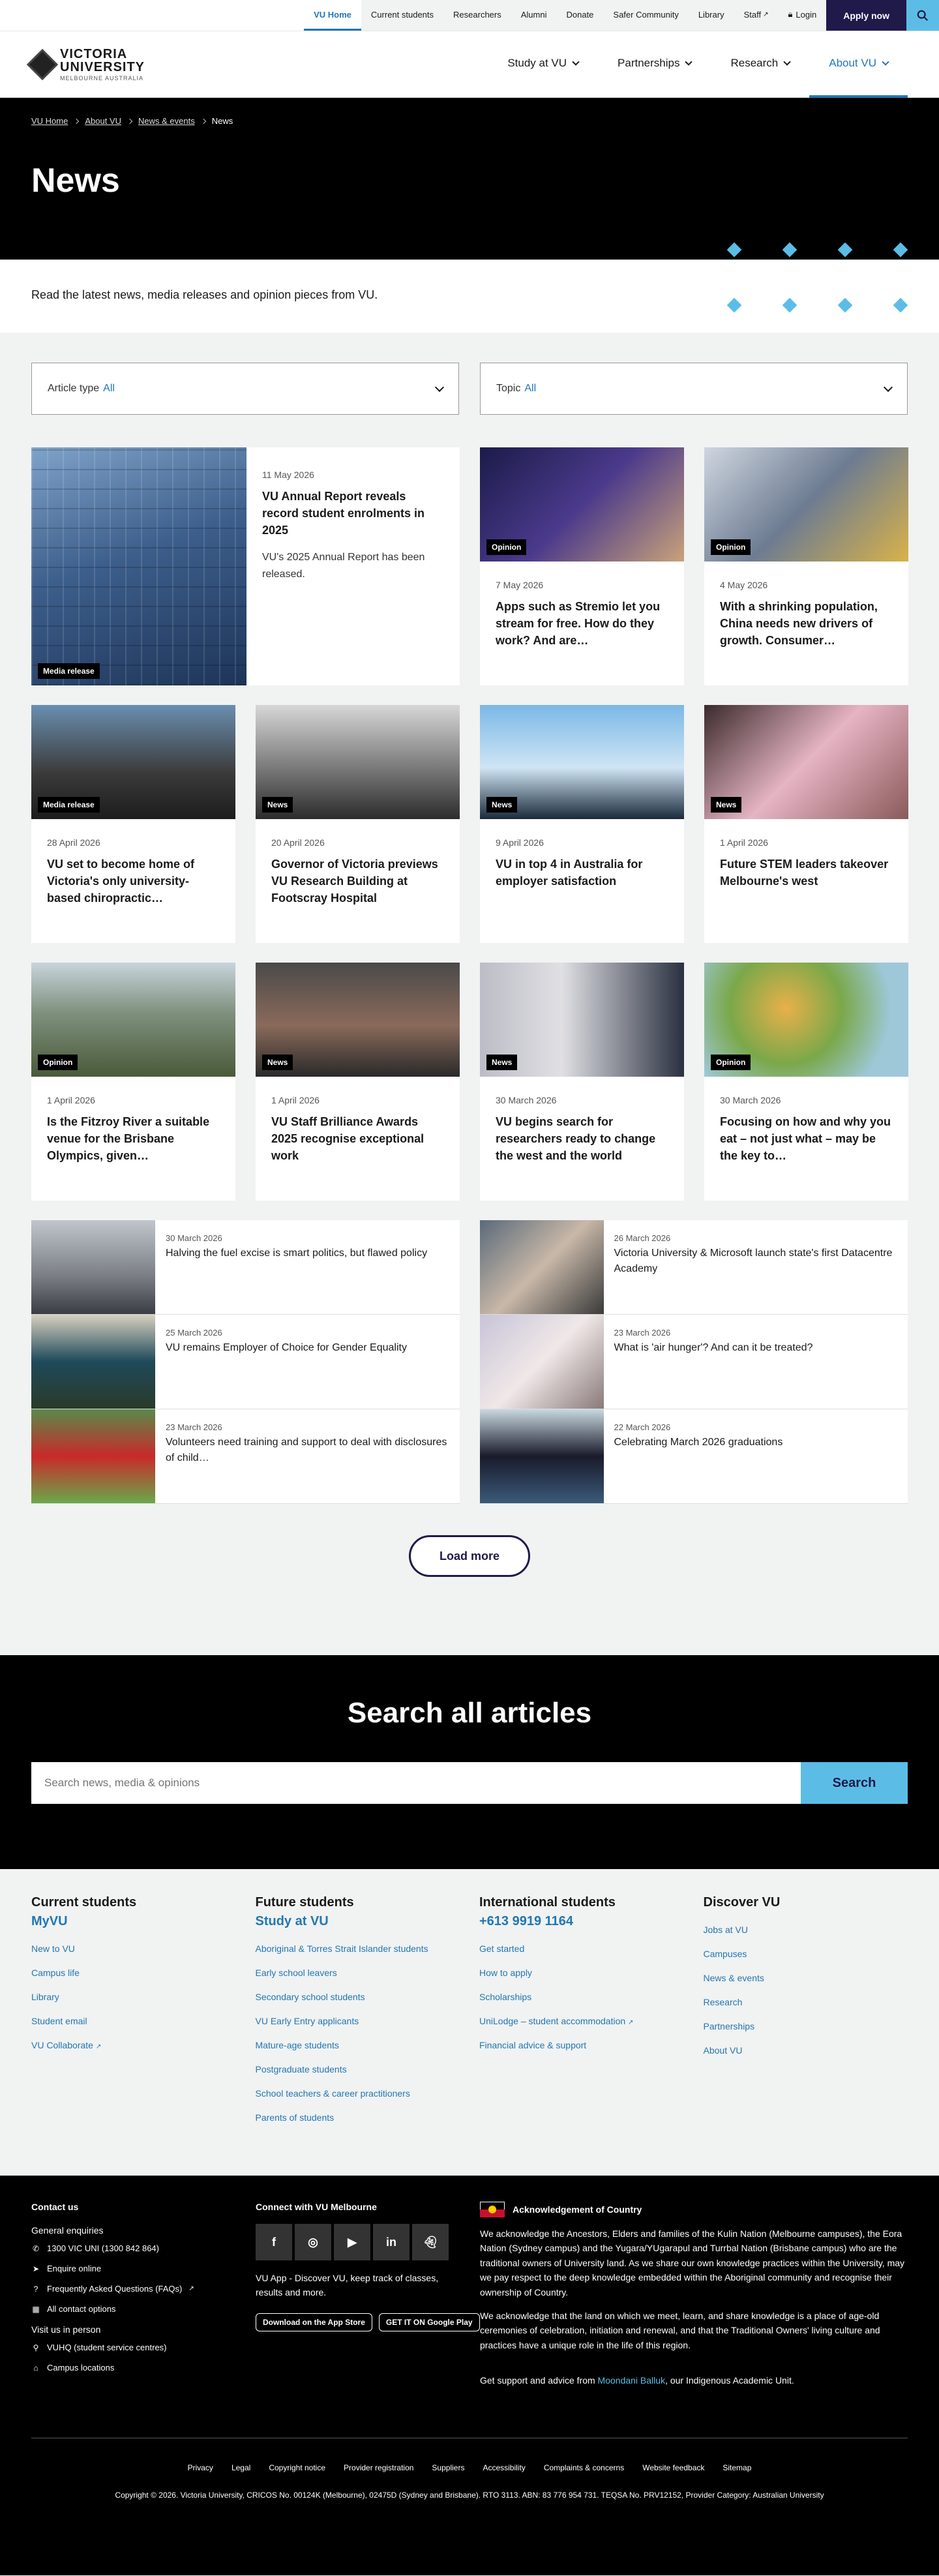 This screenshot has height=2576, width=939. What do you see at coordinates (534, 15) in the screenshot?
I see `util-alumni: Alumni` at bounding box center [534, 15].